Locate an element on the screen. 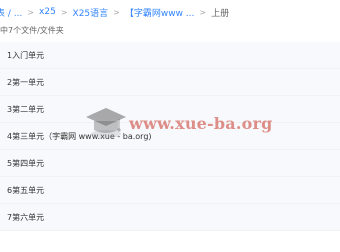 This screenshot has width=340, height=252. file-row: 5第四单元 is located at coordinates (170, 163).